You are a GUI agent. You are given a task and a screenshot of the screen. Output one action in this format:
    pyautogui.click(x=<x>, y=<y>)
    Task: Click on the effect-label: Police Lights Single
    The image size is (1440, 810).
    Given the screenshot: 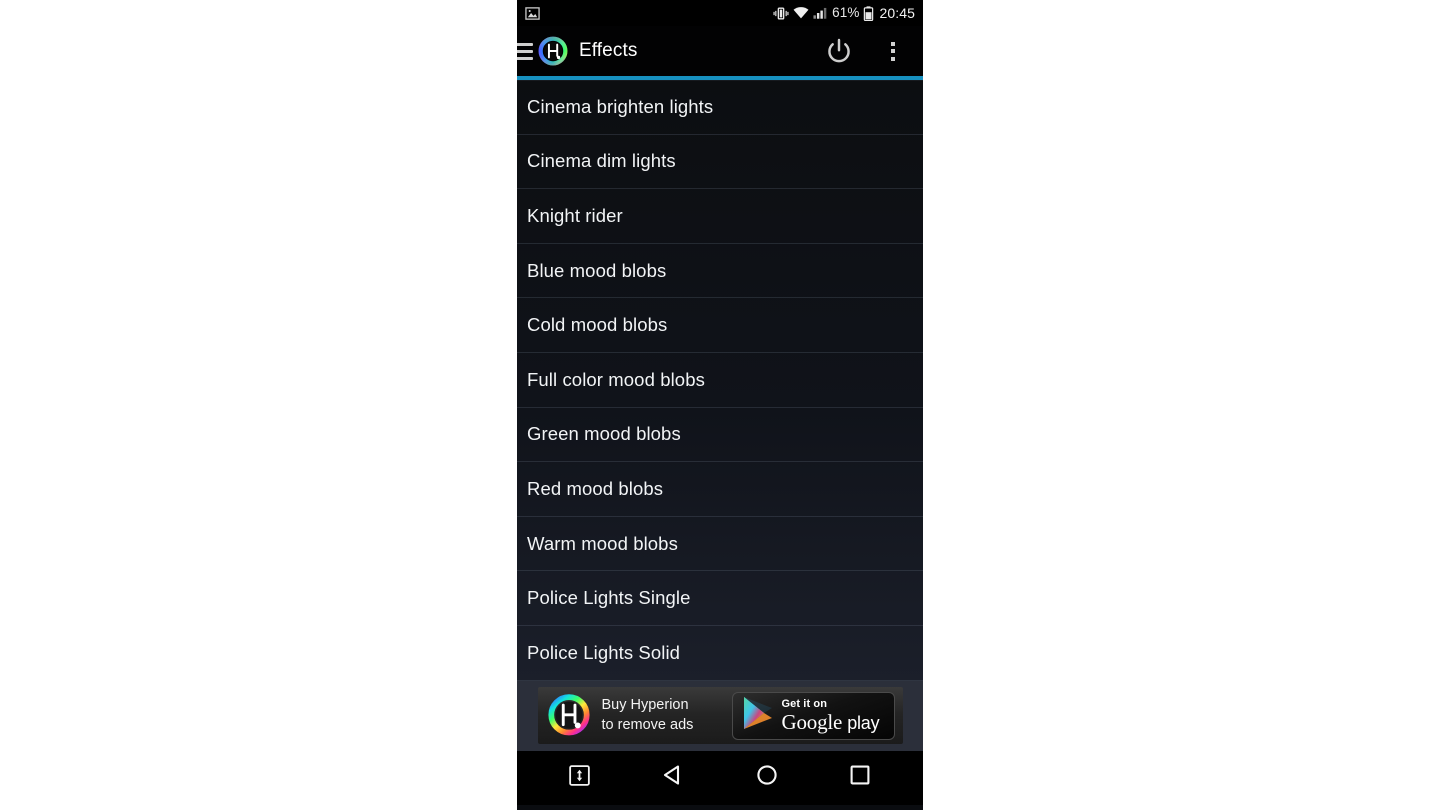 What is the action you would take?
    pyautogui.click(x=609, y=598)
    